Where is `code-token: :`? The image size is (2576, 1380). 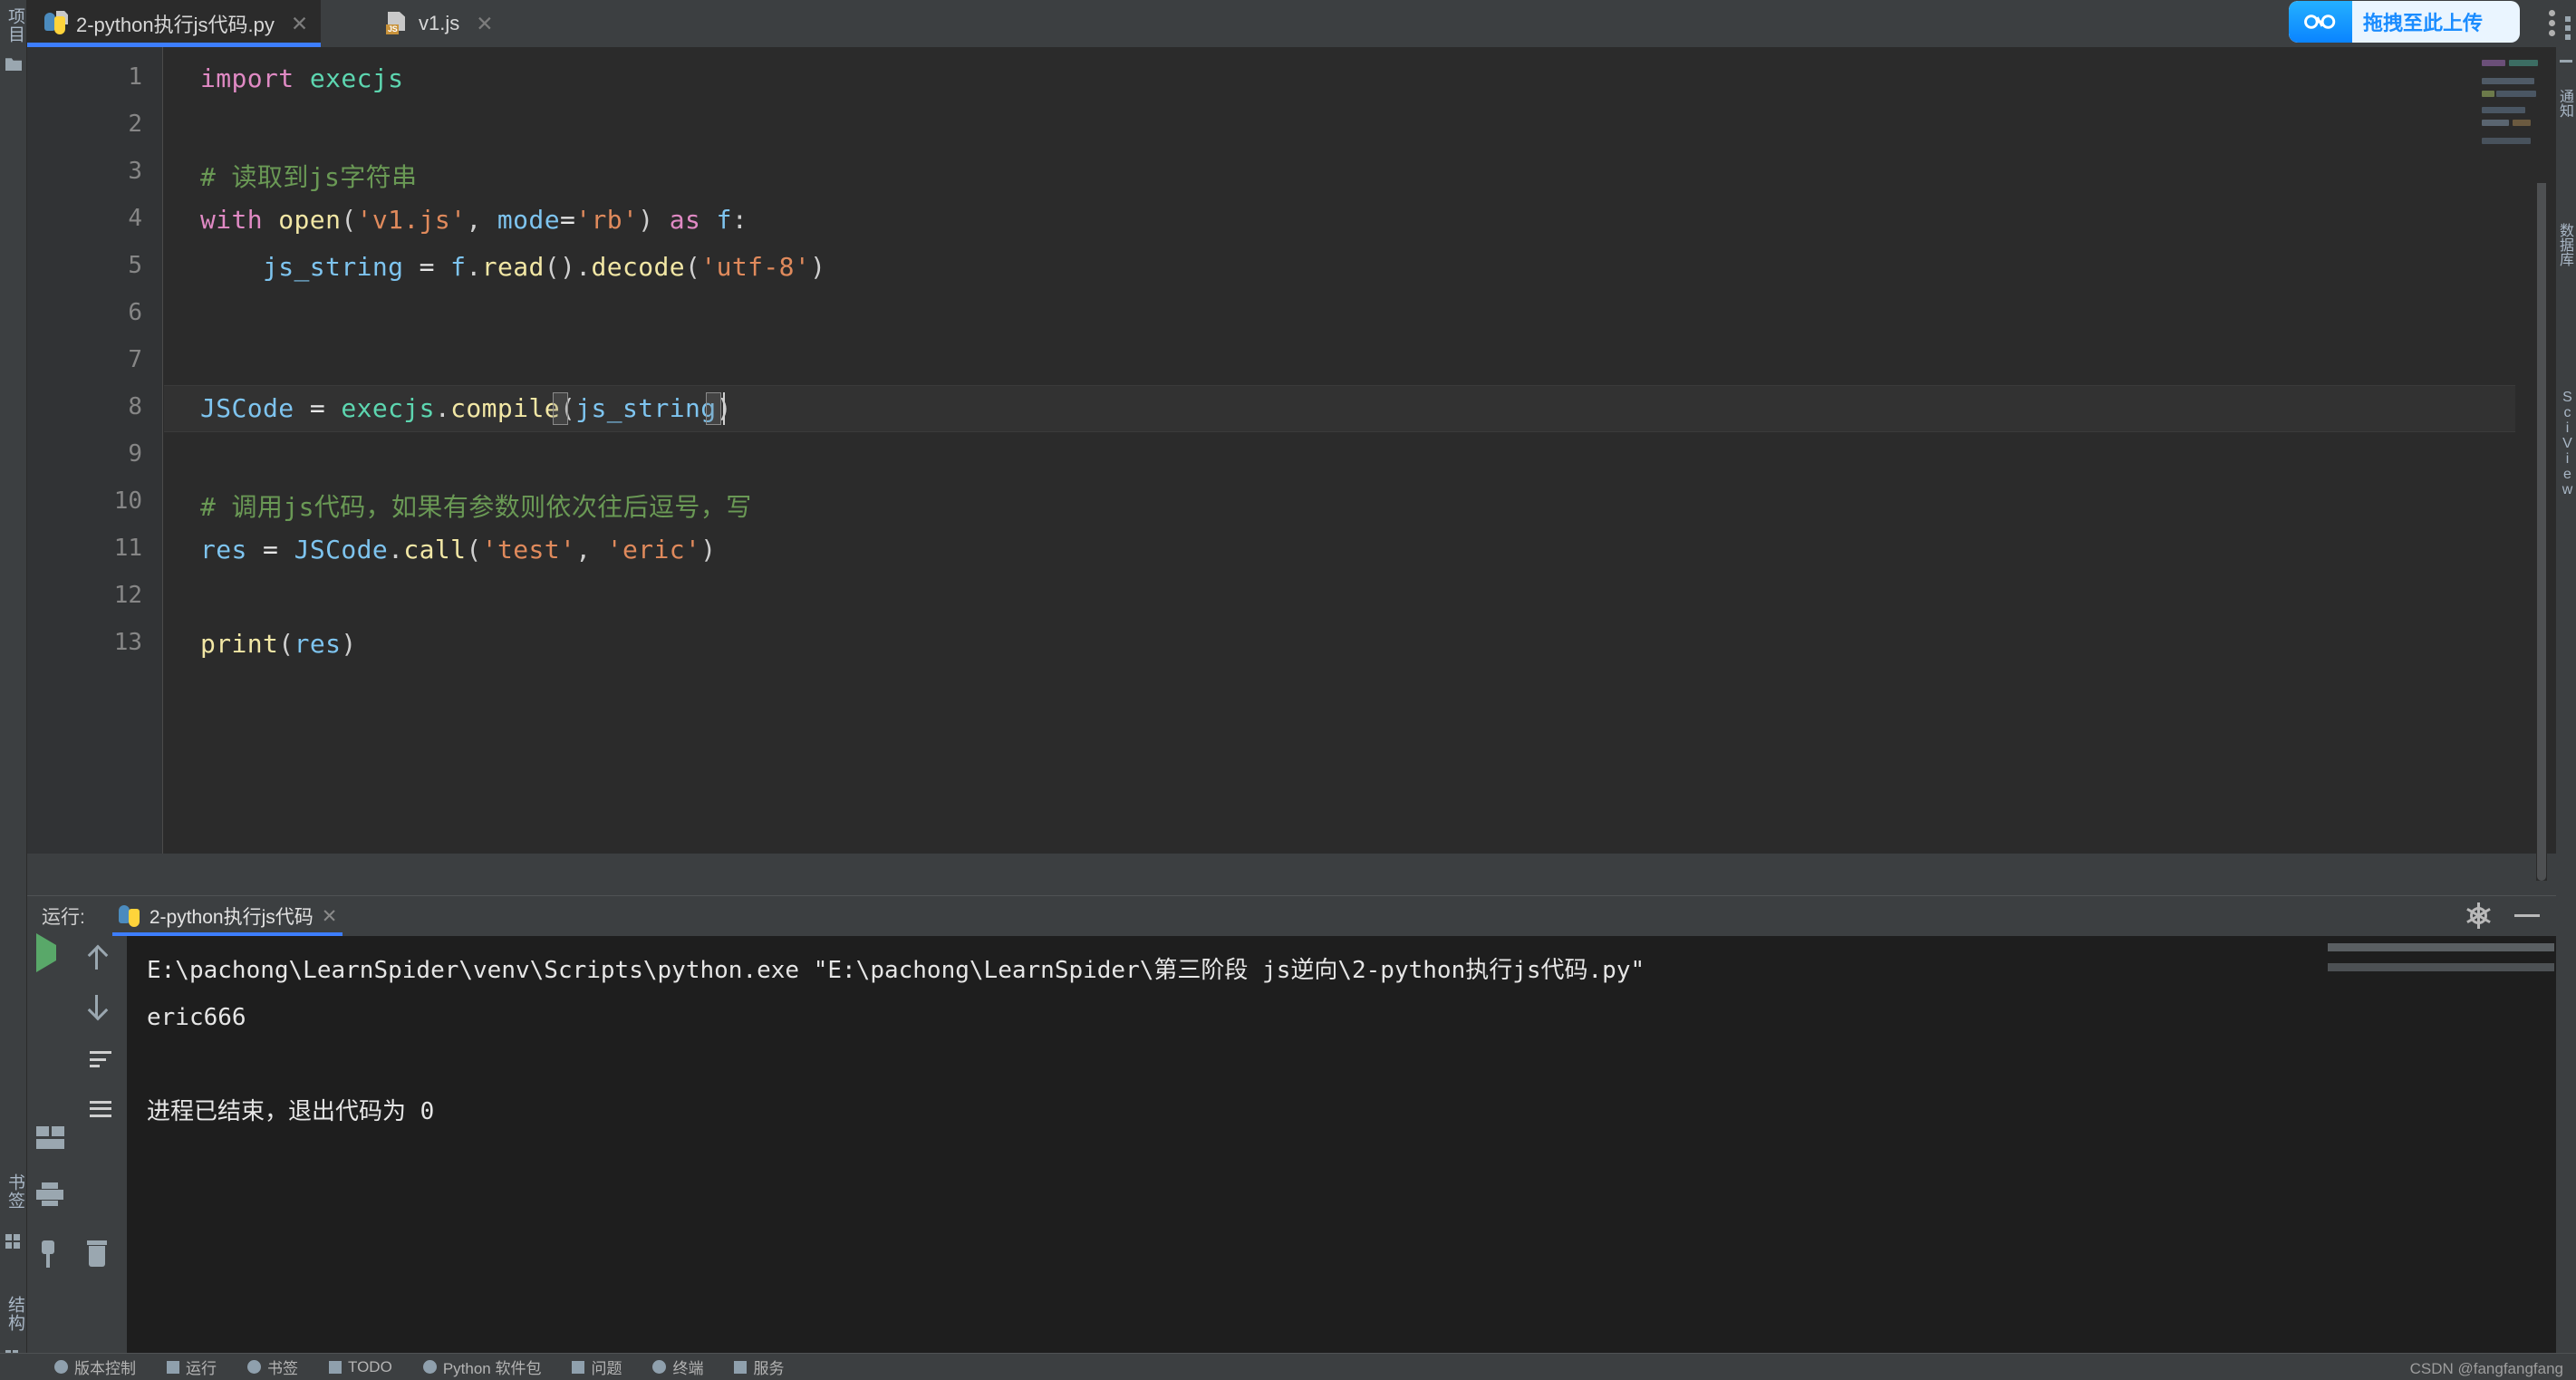 code-token: : is located at coordinates (739, 220).